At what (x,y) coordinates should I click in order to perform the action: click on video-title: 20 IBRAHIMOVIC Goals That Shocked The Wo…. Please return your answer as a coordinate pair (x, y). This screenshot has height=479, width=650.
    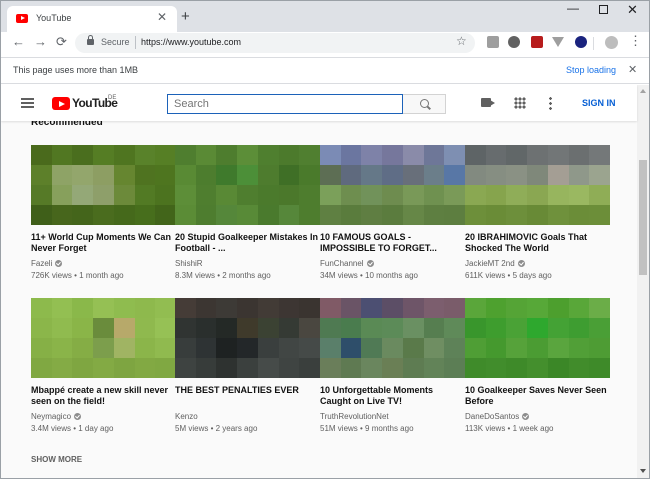
    Looking at the image, I should click on (537, 243).